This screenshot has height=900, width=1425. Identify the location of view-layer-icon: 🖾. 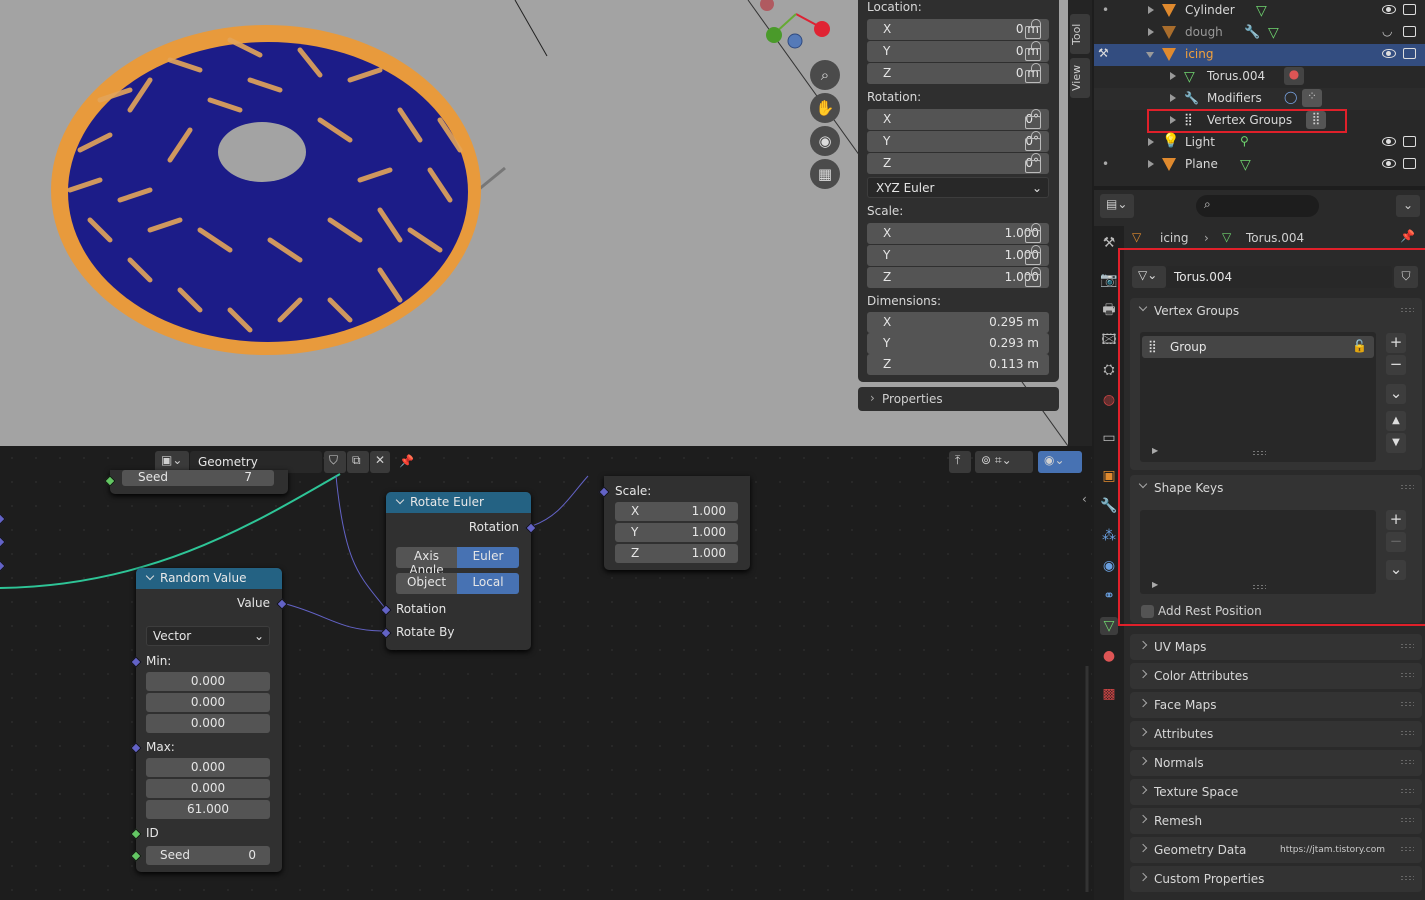
(1109, 340).